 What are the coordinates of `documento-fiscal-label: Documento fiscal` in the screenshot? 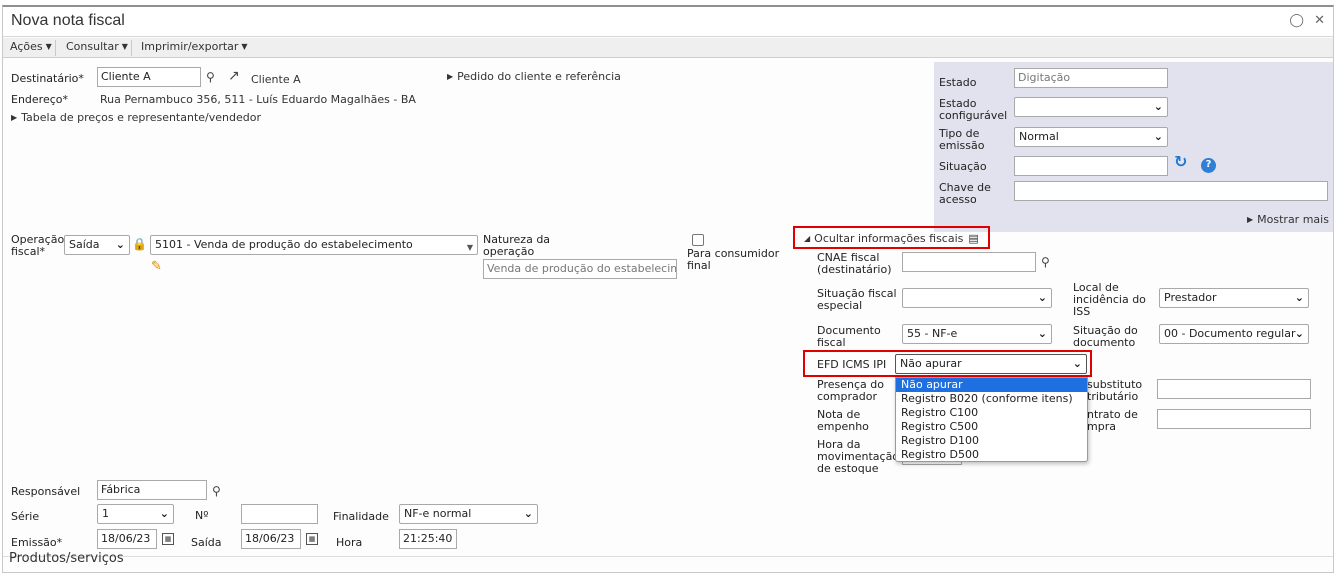 It's located at (849, 336).